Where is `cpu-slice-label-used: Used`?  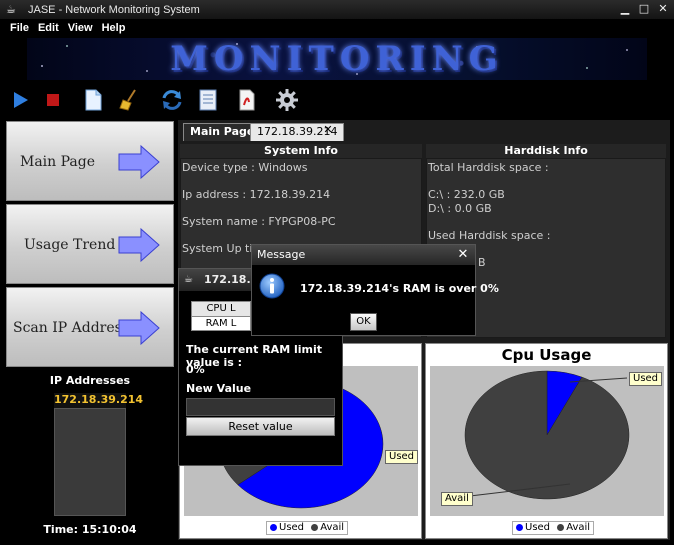
cpu-slice-label-used: Used is located at coordinates (646, 379).